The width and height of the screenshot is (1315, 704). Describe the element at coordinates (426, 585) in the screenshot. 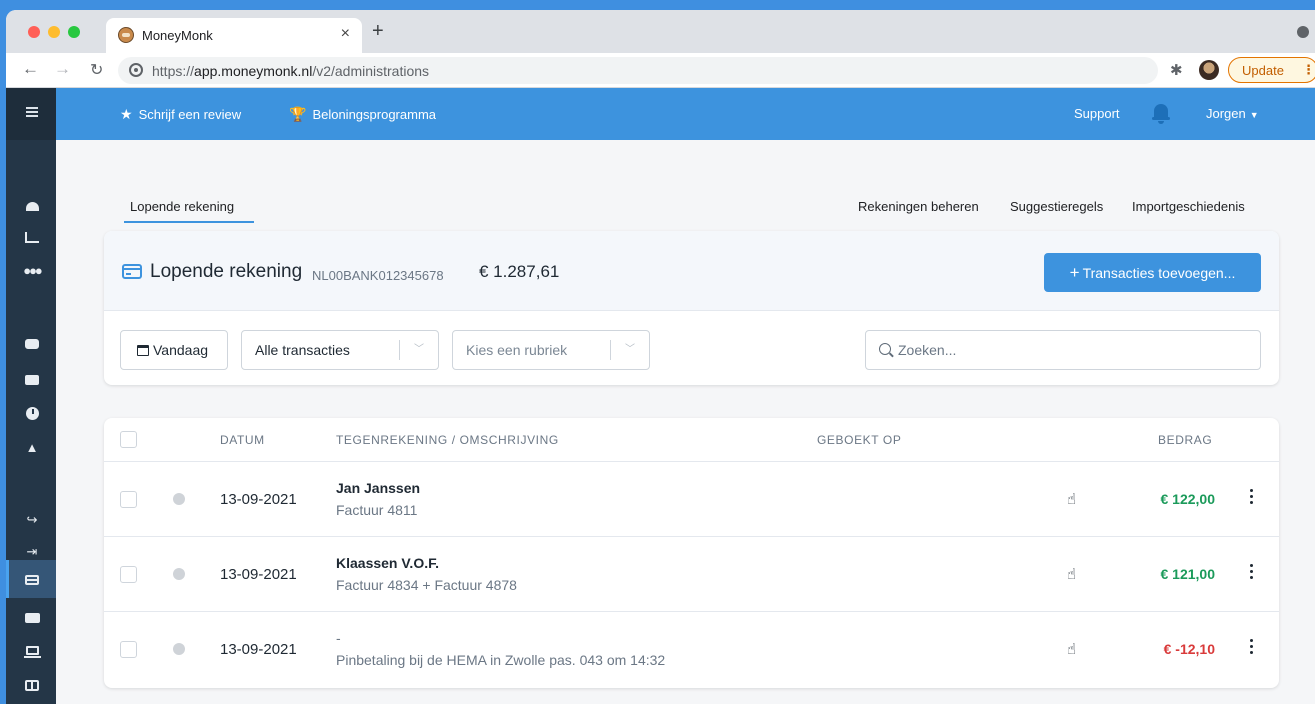

I see `row-description: Factuur 4834 + Factuur 4878` at that location.